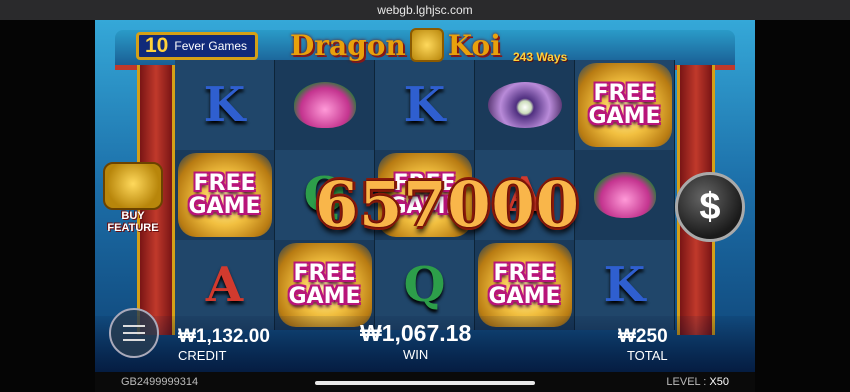 The height and width of the screenshot is (392, 850). I want to click on win-value: ₩1,067.18, so click(416, 333).